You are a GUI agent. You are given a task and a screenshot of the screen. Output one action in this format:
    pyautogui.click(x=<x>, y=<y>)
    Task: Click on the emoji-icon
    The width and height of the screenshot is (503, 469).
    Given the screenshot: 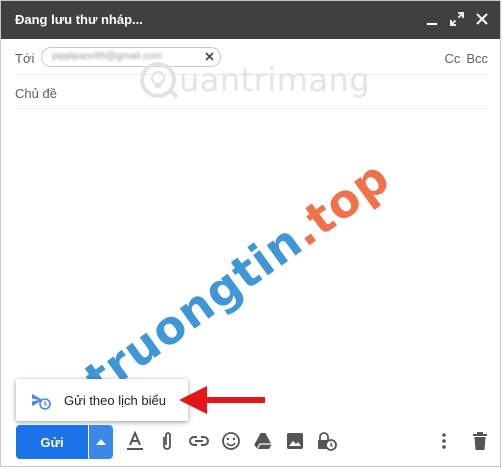 What is the action you would take?
    pyautogui.click(x=231, y=441)
    